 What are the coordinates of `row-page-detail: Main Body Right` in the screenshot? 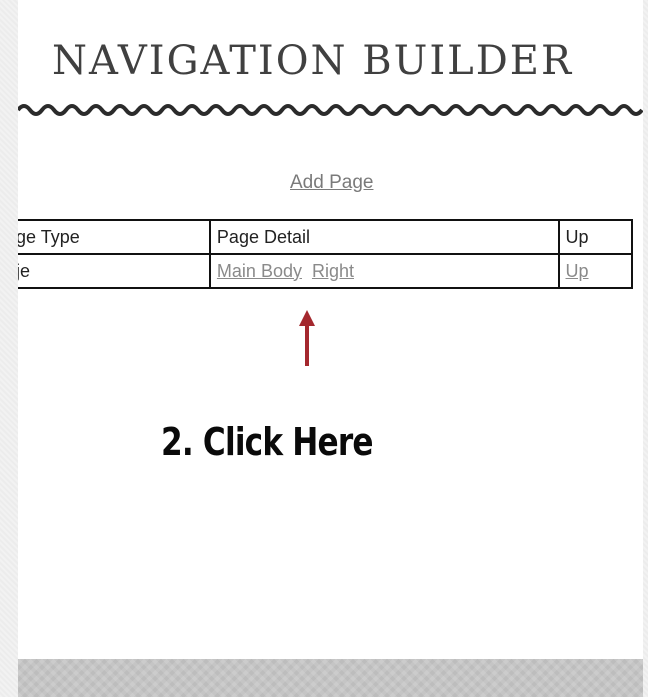 It's located at (384, 271).